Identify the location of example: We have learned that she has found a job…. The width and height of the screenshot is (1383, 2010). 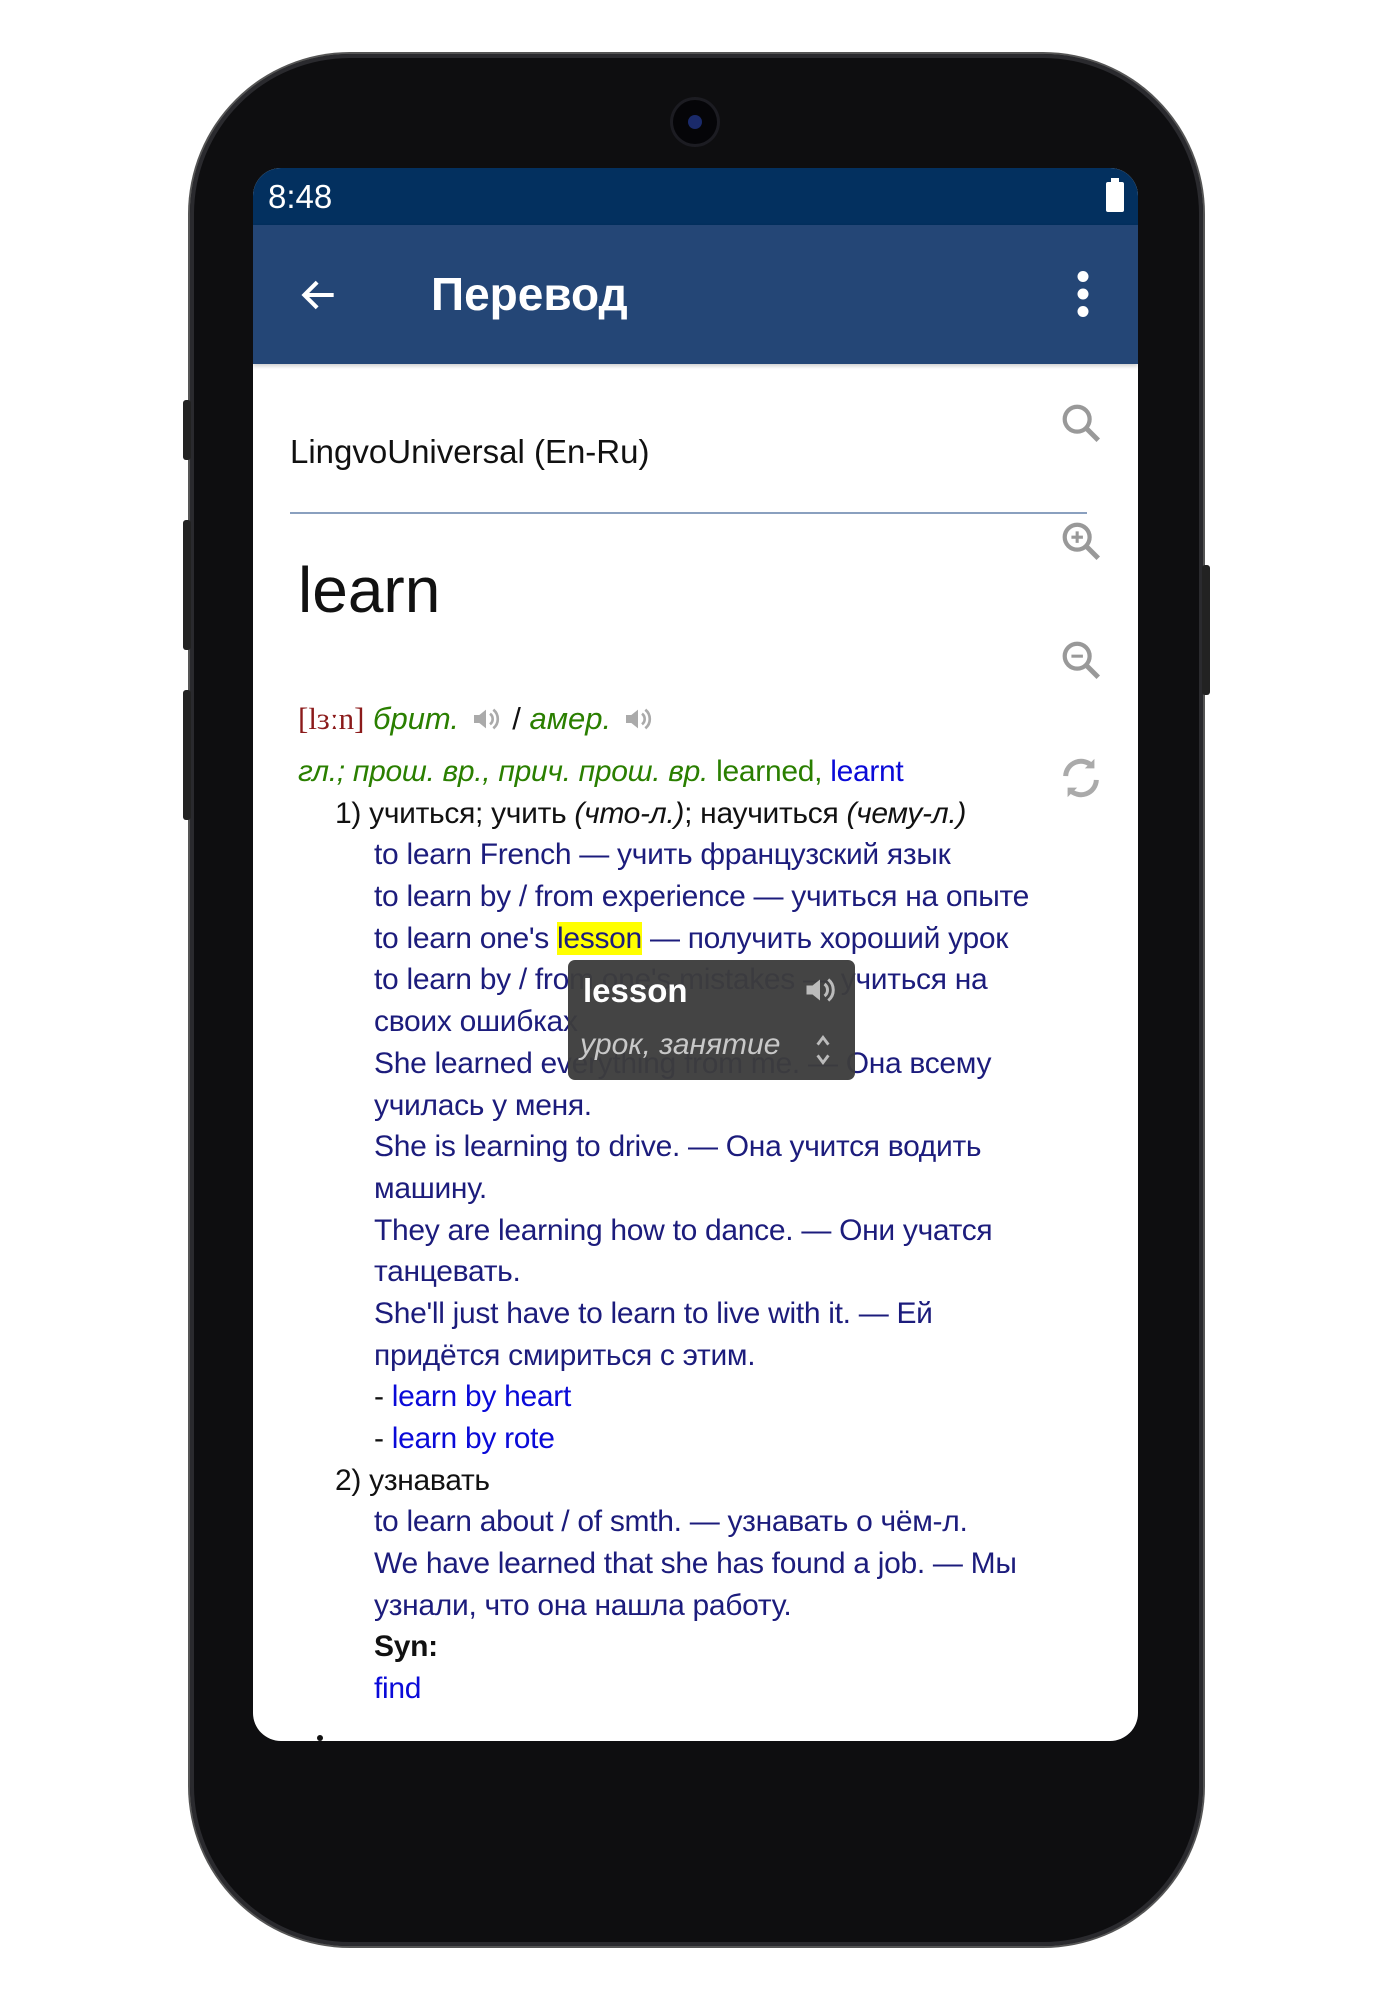
(695, 1564).